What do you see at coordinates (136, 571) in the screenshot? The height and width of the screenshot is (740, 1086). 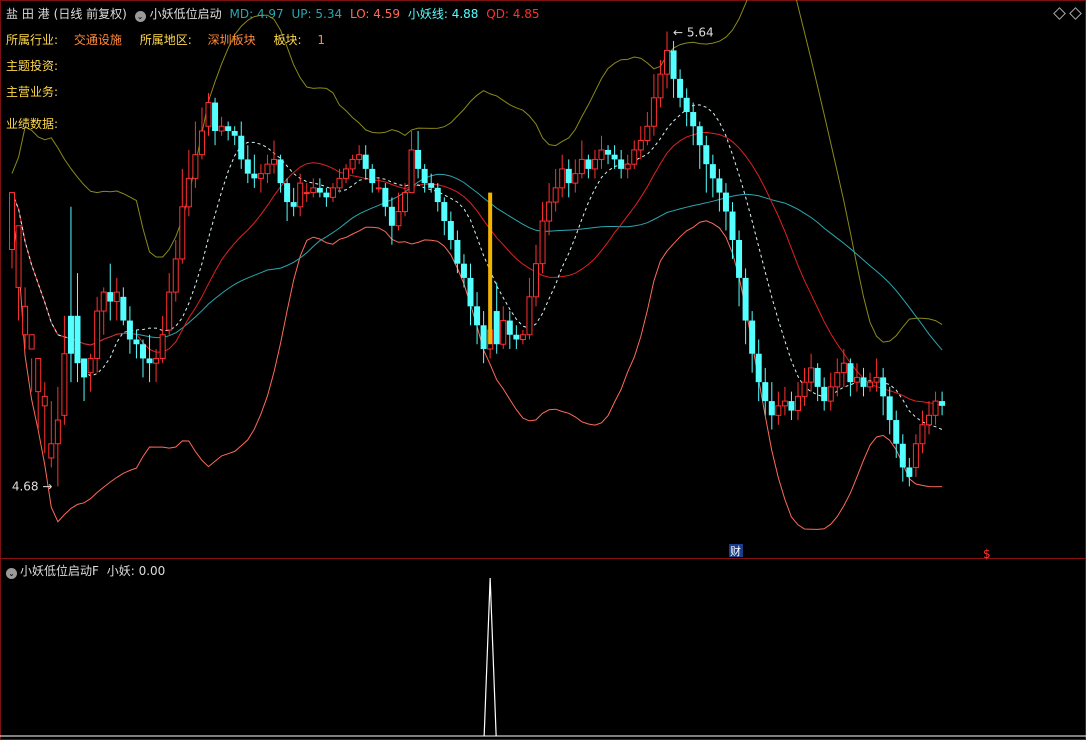 I see `sub-value: 小妖: 0.00` at bounding box center [136, 571].